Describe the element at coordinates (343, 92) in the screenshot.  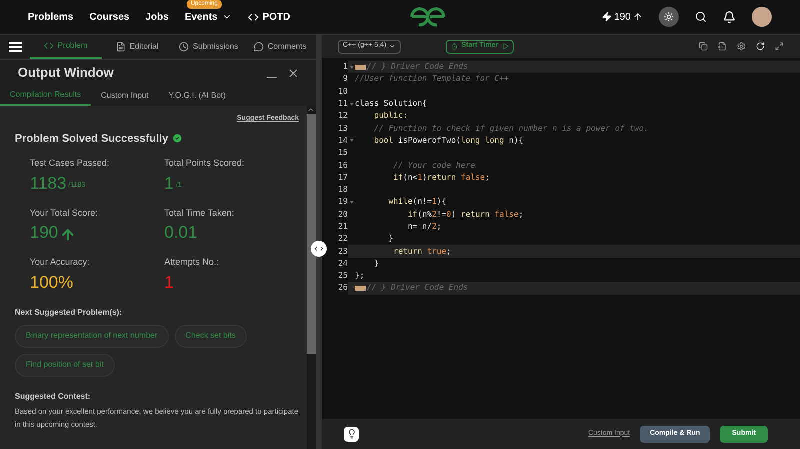
I see `line-number: 10` at that location.